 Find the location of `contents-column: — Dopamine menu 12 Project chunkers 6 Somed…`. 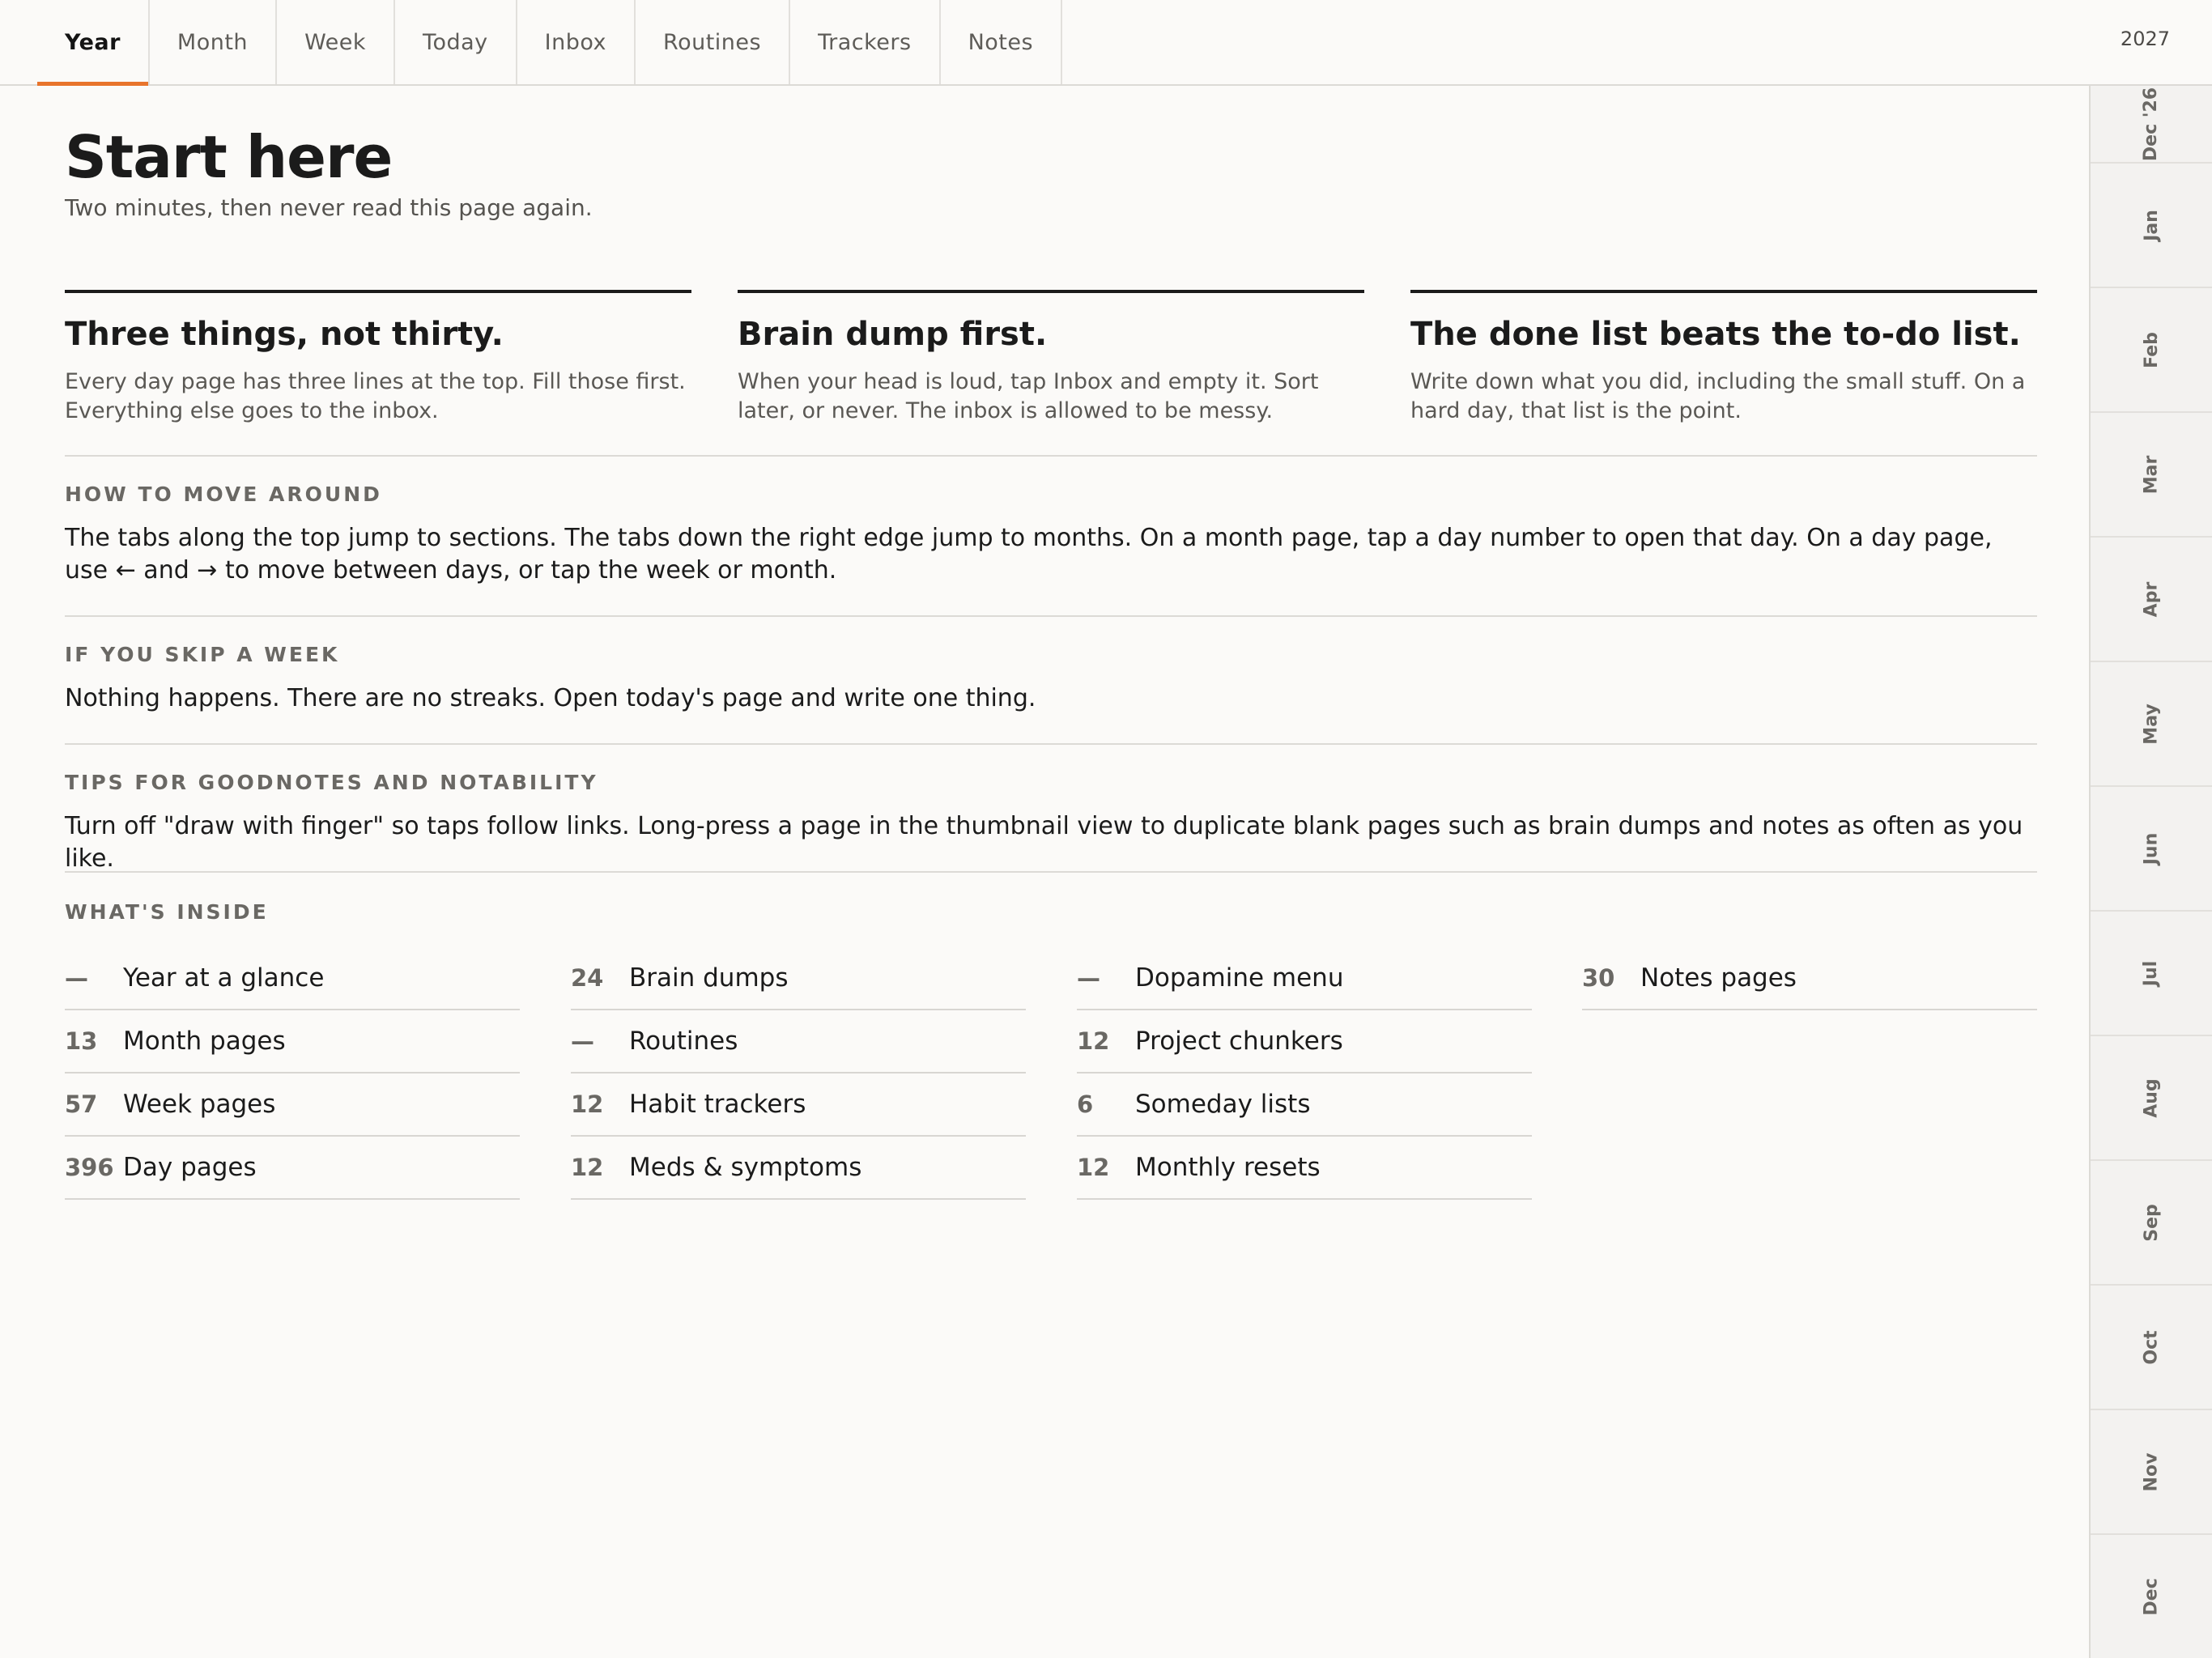

contents-column: — Dopamine menu 12 Project chunkers 6 Somed… is located at coordinates (1305, 1073).